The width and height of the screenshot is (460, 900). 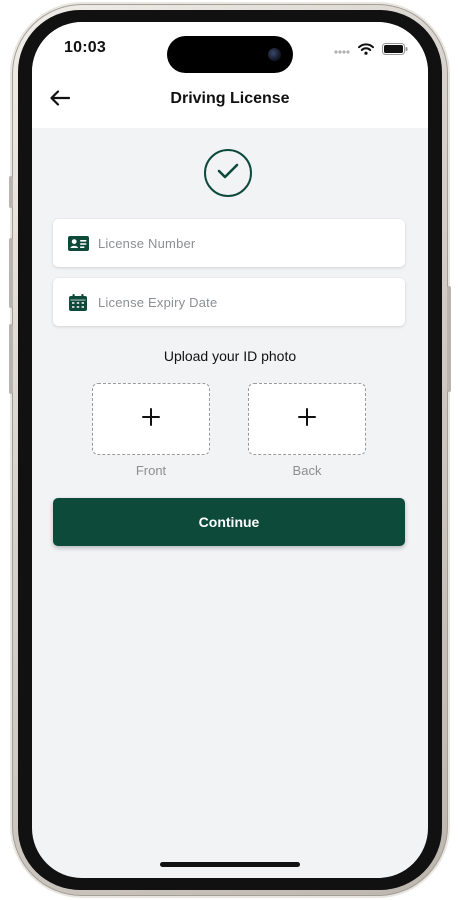 I want to click on upload-back-label: Back, so click(x=307, y=470).